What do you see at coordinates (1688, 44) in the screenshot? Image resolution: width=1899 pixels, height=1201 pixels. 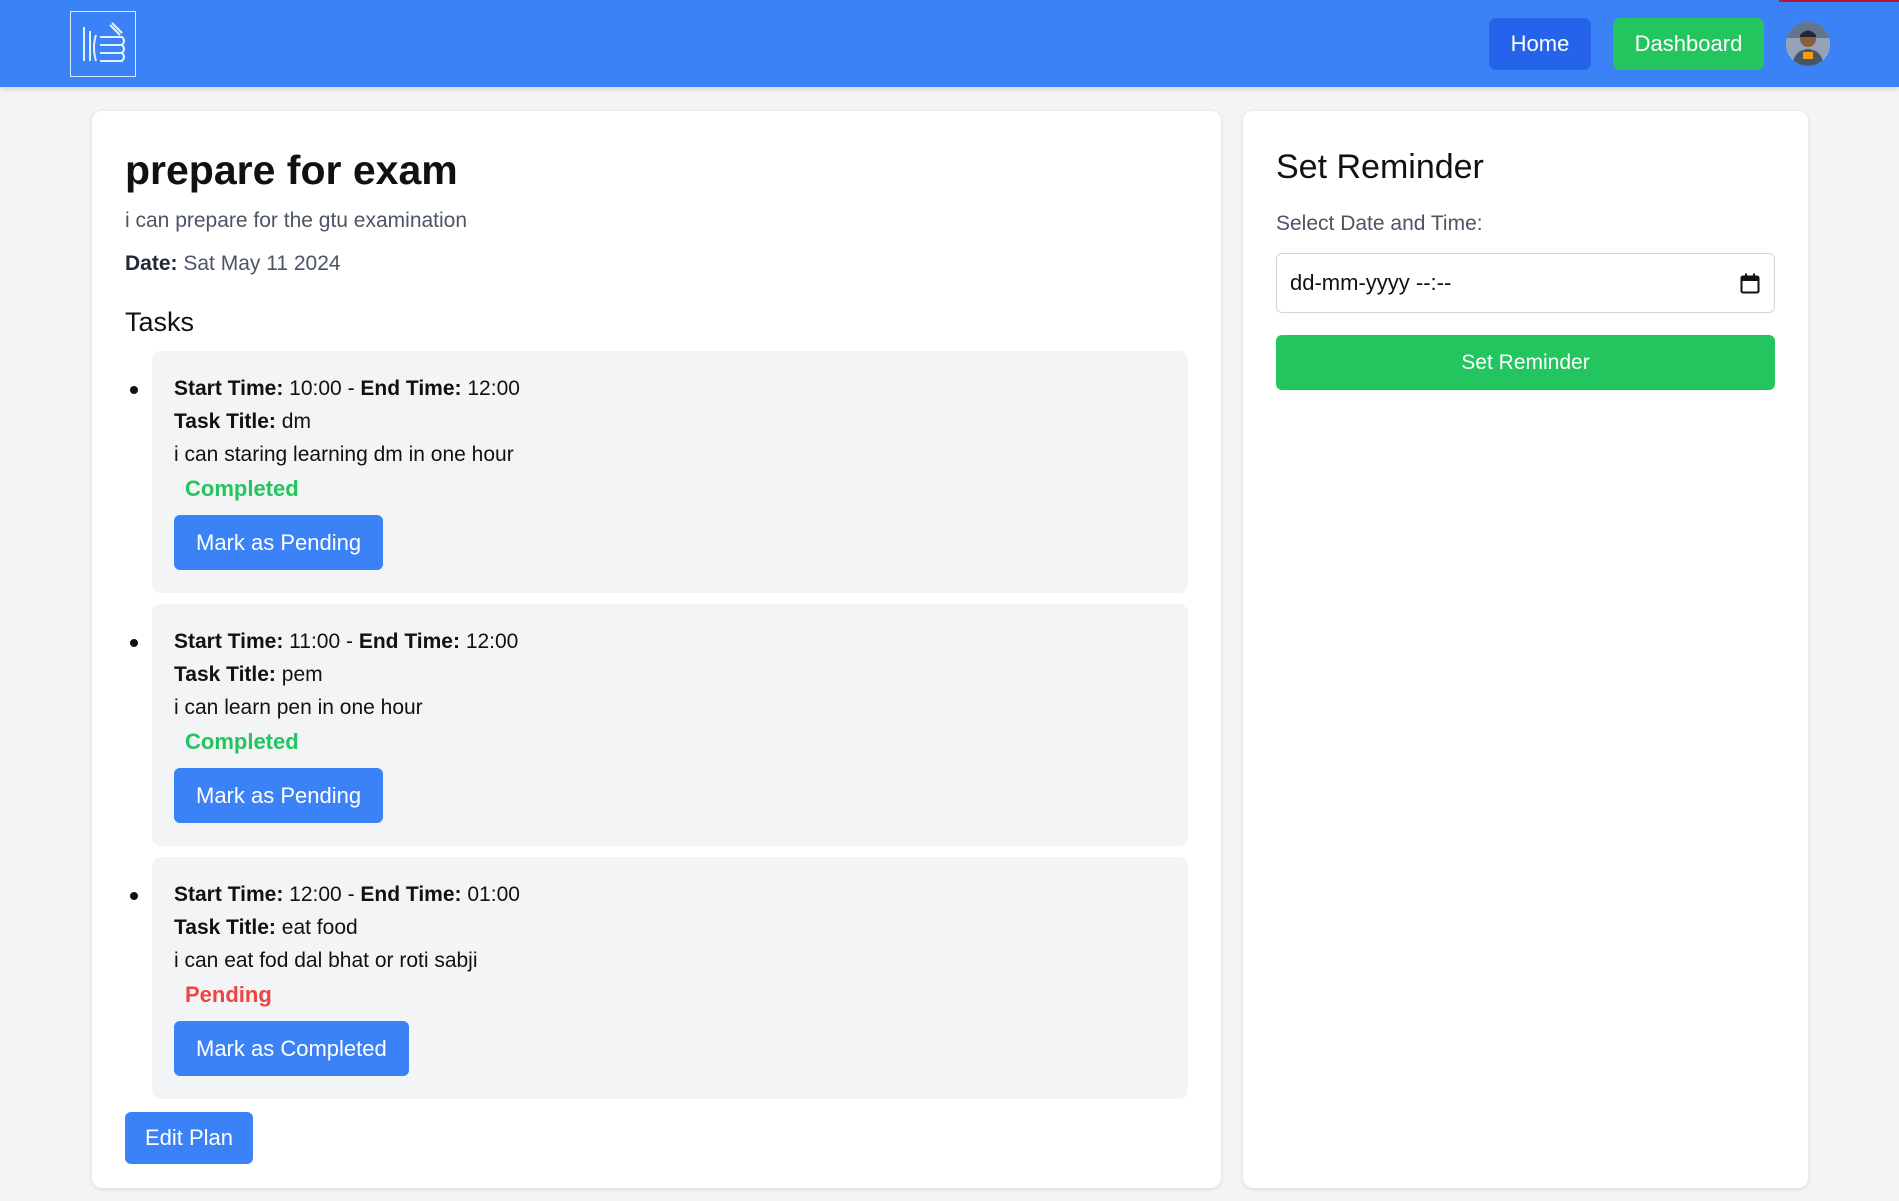 I see `dashboard-button: Dashboard` at bounding box center [1688, 44].